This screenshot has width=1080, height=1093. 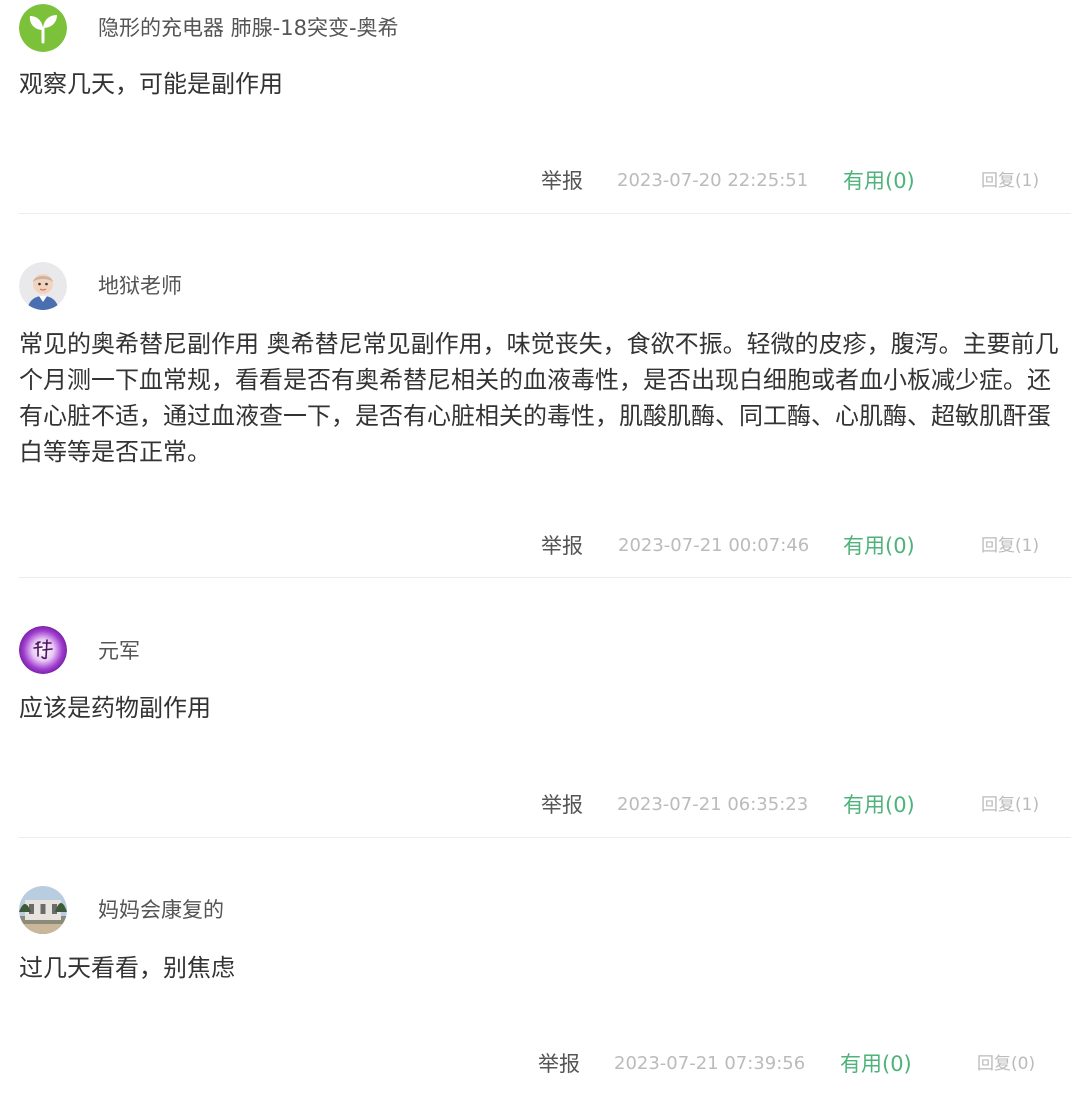 What do you see at coordinates (127, 968) in the screenshot?
I see `comment-text: 过几天看看，别焦虑` at bounding box center [127, 968].